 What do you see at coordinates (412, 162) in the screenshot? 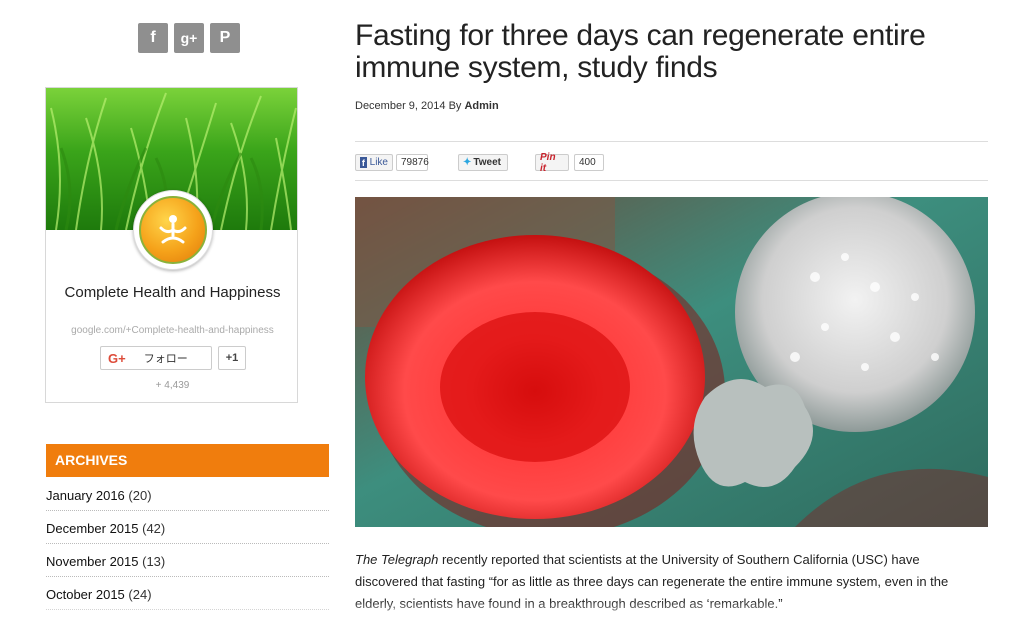
I see `facebook-like-count: 79876` at bounding box center [412, 162].